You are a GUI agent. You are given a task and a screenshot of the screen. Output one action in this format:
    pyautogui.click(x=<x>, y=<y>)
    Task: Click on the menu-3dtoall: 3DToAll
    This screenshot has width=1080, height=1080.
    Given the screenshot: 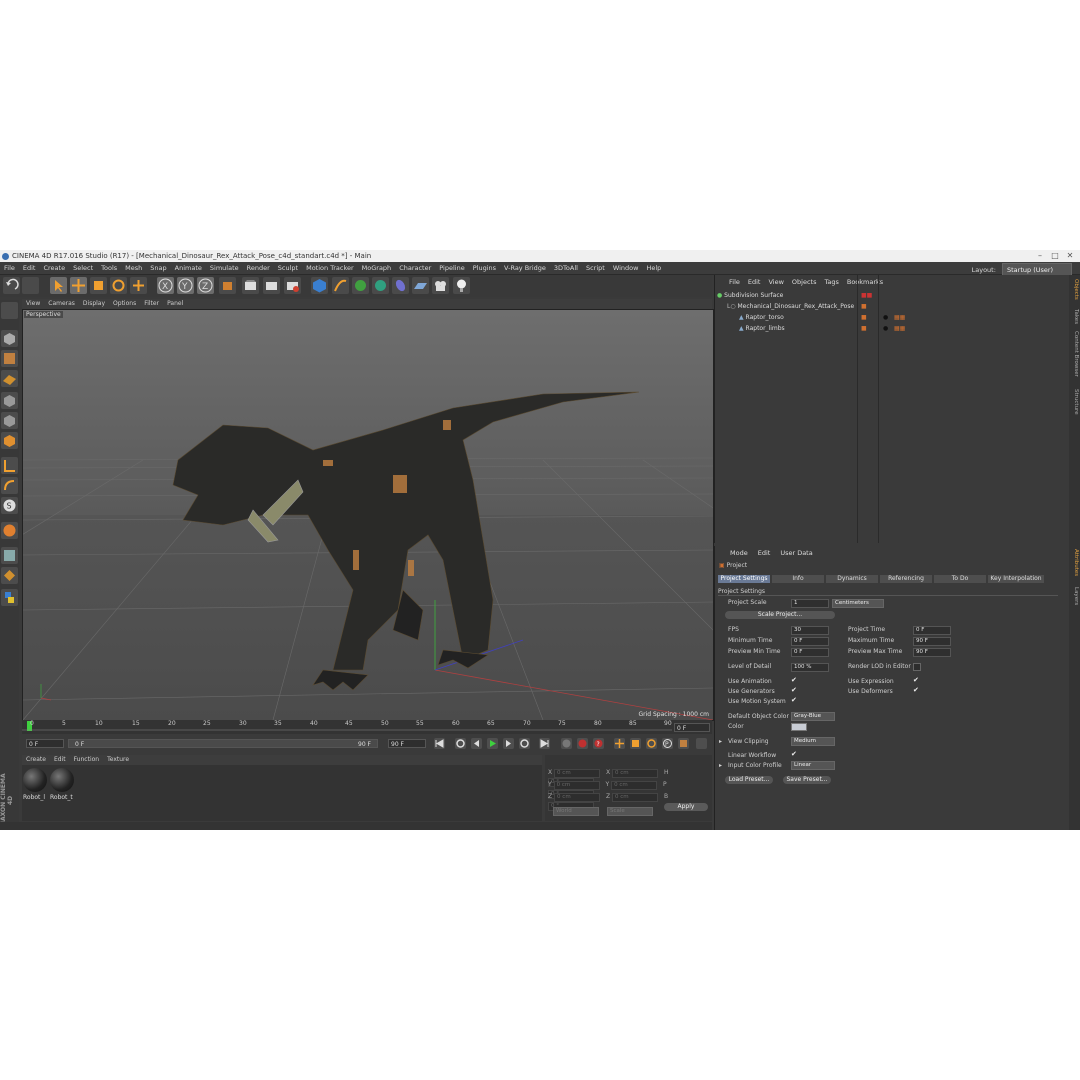 What is the action you would take?
    pyautogui.click(x=566, y=268)
    